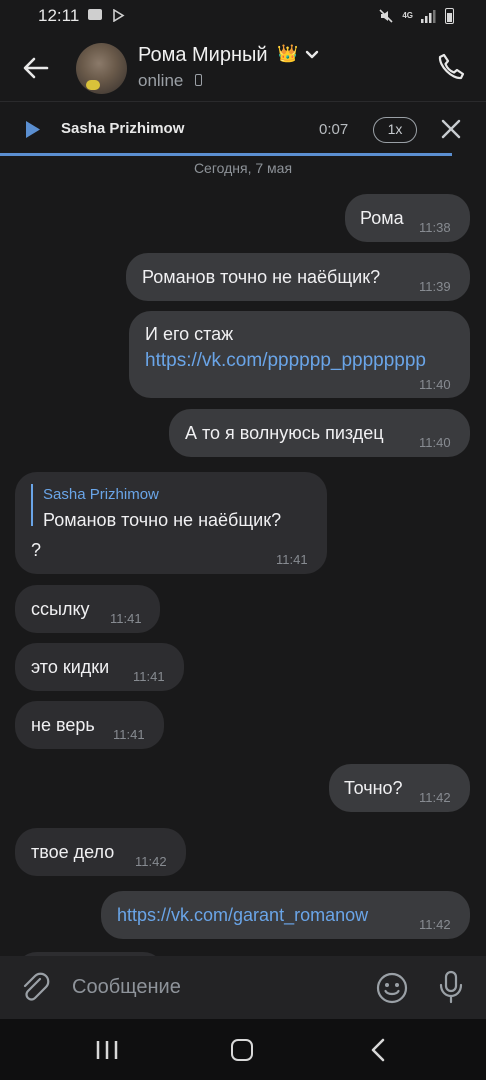 The height and width of the screenshot is (1080, 486). Describe the element at coordinates (198, 80) in the screenshot. I see `mobile-device-icon` at that location.